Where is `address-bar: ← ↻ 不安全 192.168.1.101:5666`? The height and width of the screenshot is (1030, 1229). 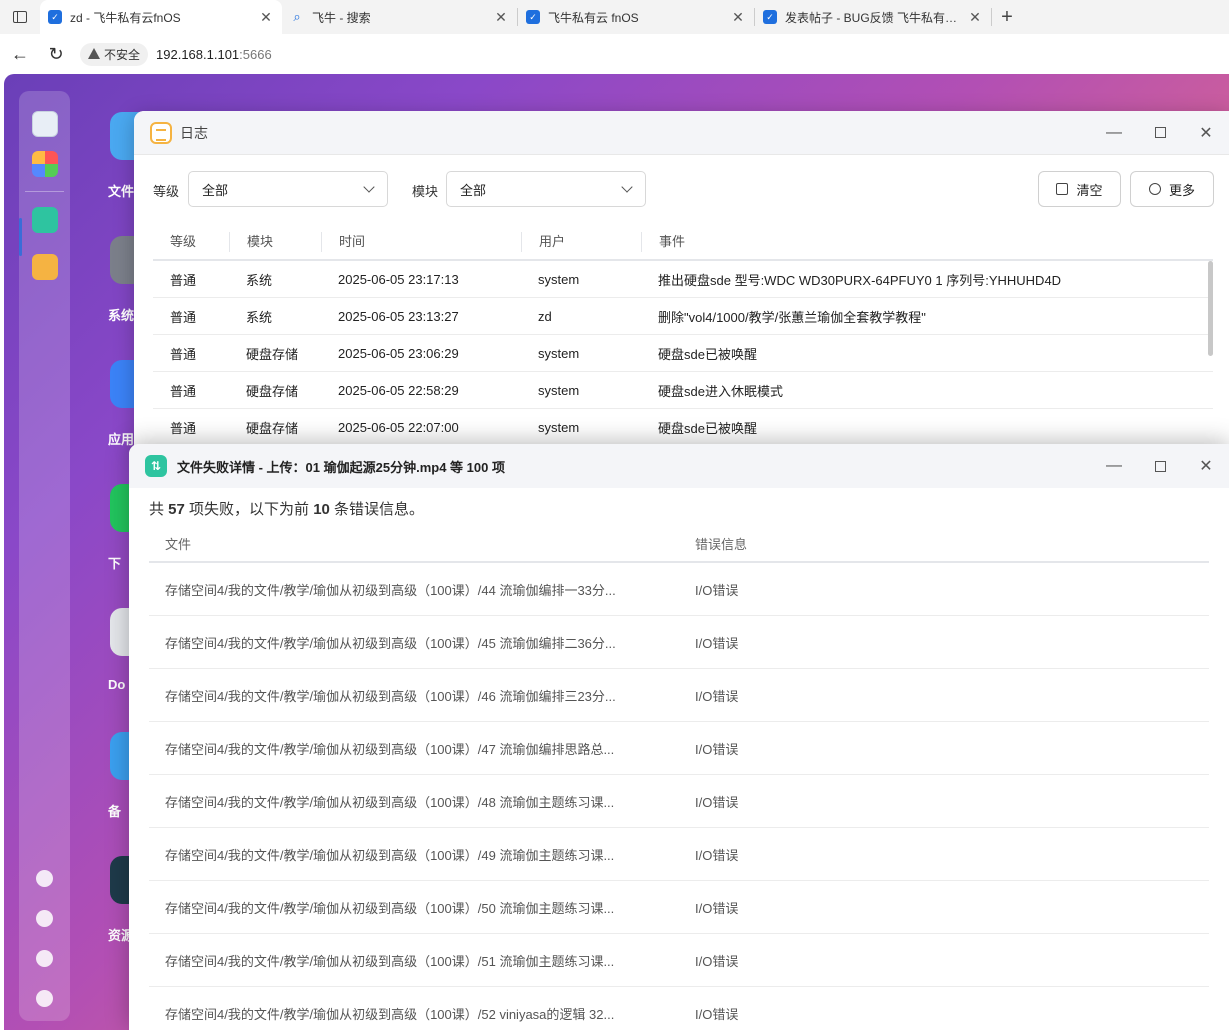 address-bar: ← ↻ 不安全 192.168.1.101:5666 is located at coordinates (614, 54).